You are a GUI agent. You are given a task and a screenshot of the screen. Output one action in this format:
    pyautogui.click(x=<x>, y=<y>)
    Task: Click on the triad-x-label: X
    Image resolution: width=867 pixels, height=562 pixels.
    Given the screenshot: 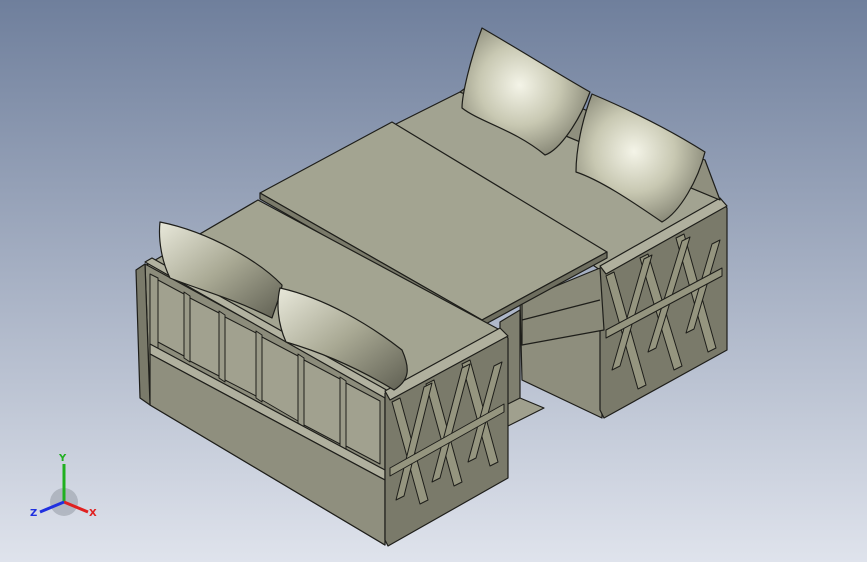 What is the action you would take?
    pyautogui.click(x=93, y=513)
    